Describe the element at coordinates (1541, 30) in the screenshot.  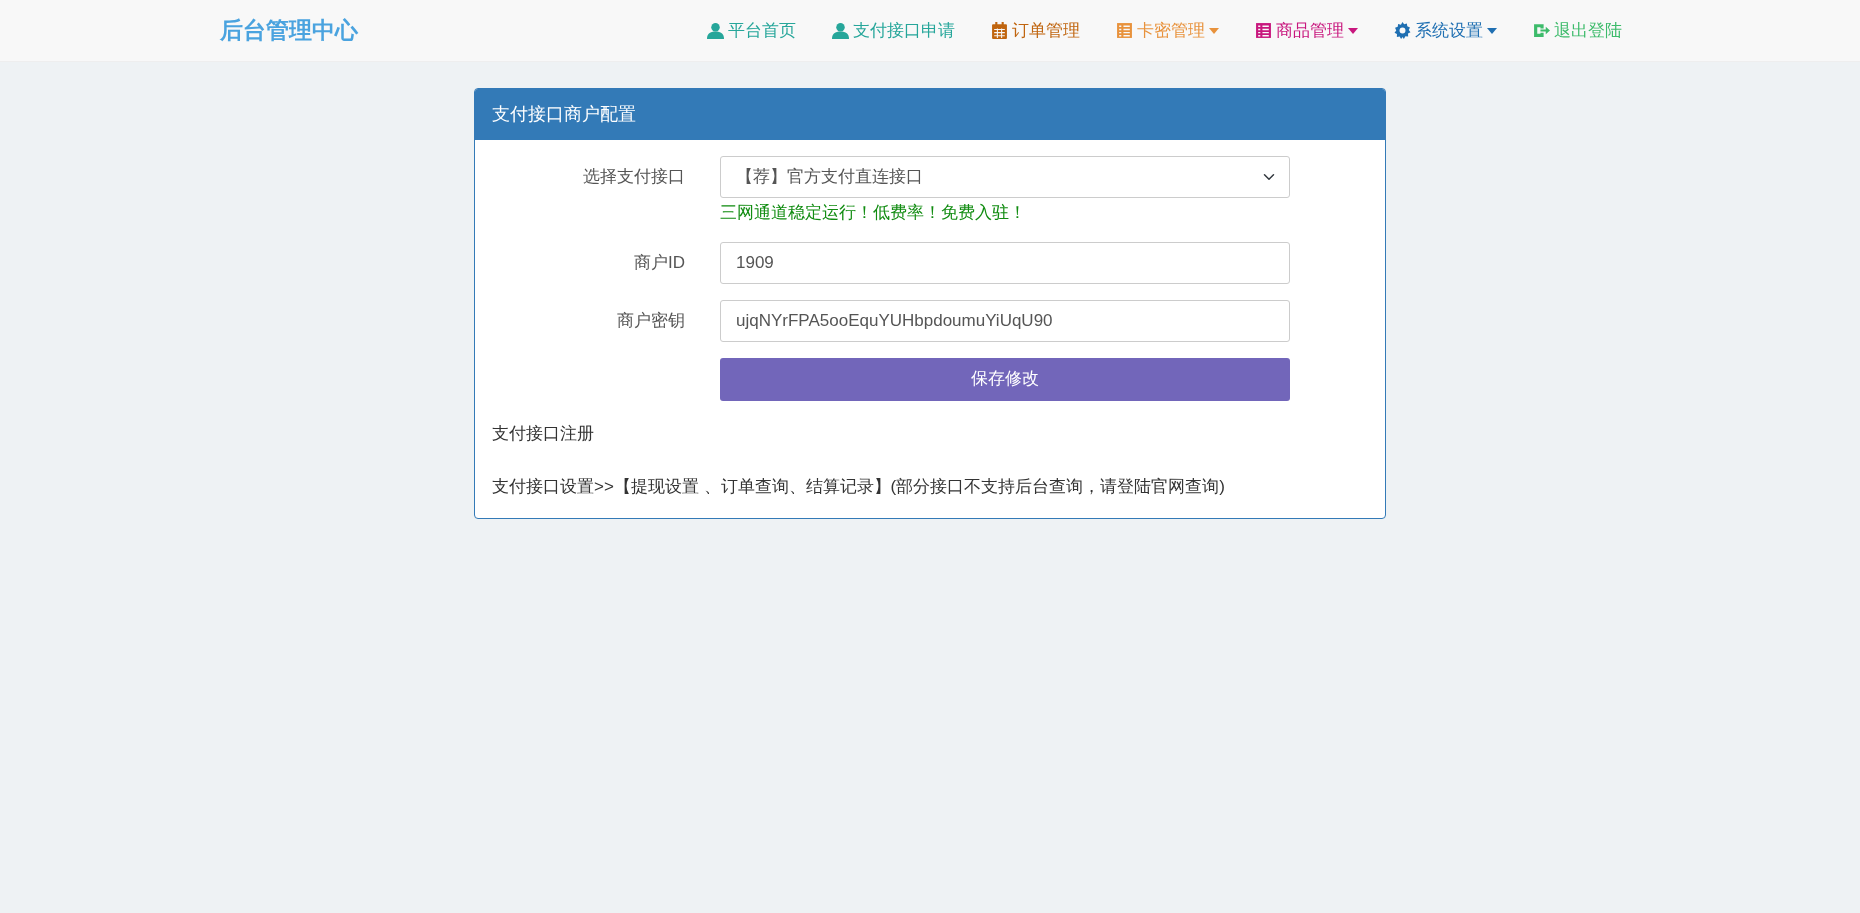
I see `logout-icon` at that location.